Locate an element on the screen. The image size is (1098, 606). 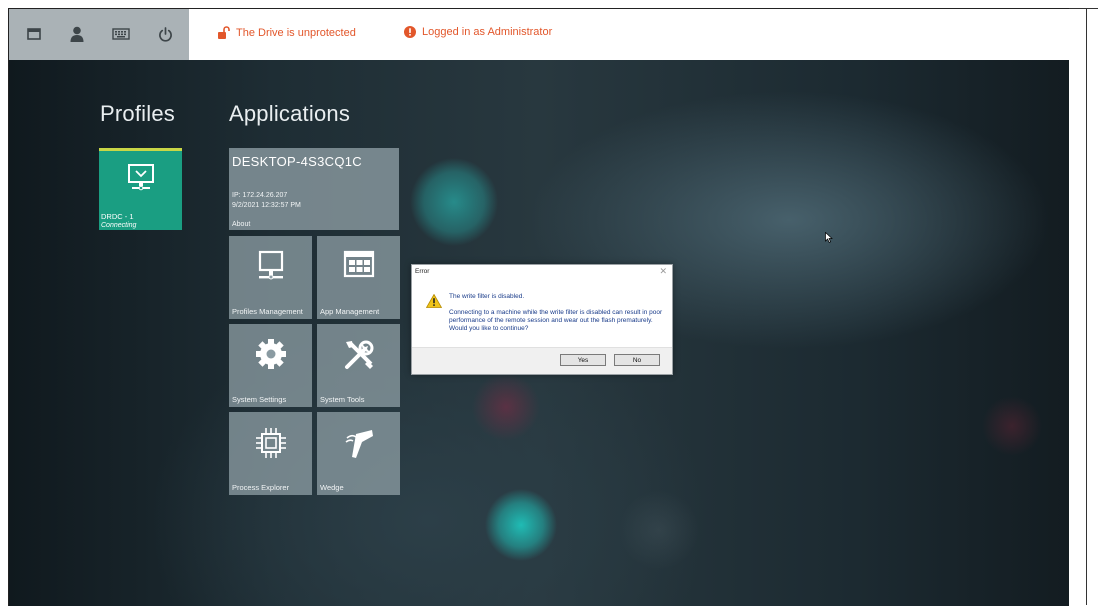
yes-button: Yes is located at coordinates (583, 360).